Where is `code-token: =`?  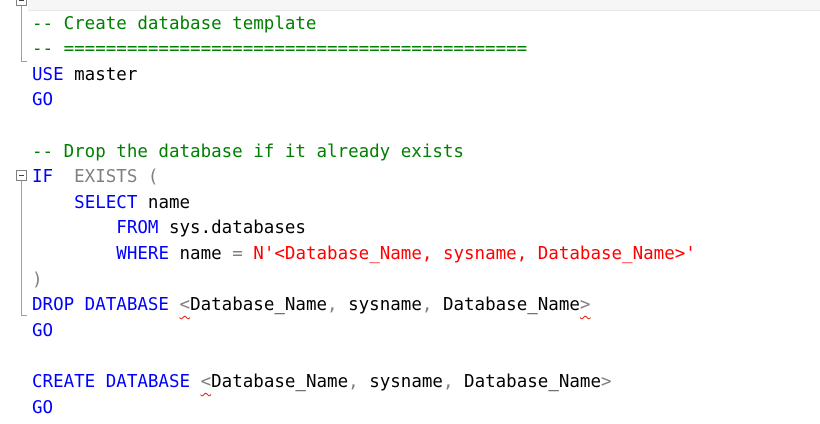
code-token: = is located at coordinates (237, 254).